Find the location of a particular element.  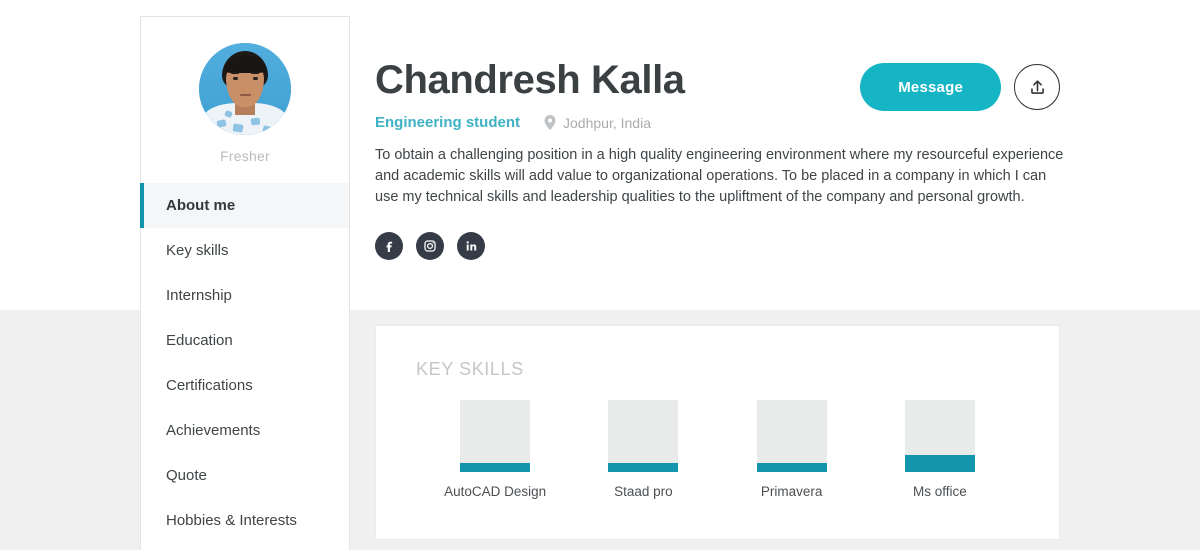

sidebar-item-achievements: Achievements is located at coordinates (245, 430).